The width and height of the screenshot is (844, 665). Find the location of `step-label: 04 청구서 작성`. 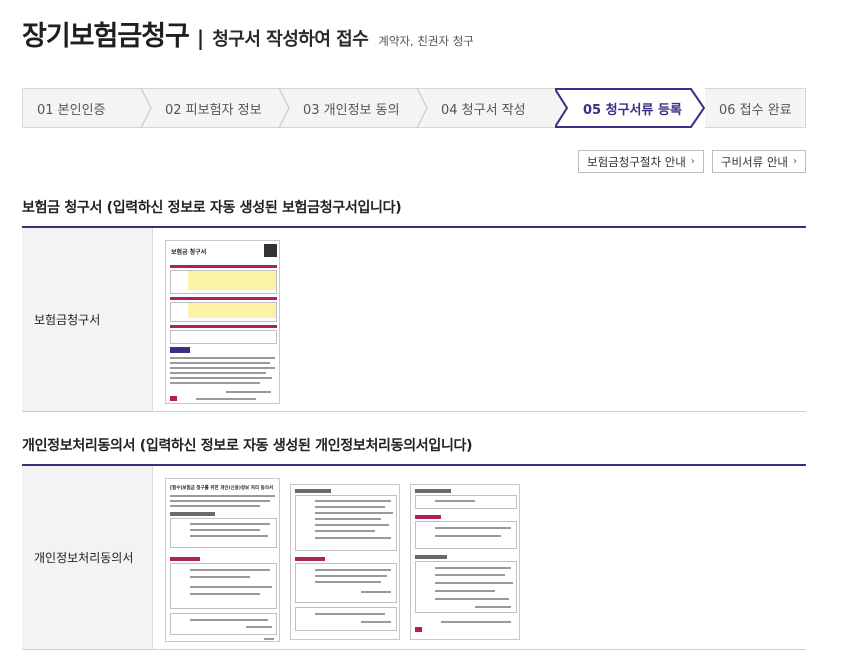

step-label: 04 청구서 작성 is located at coordinates (483, 110).